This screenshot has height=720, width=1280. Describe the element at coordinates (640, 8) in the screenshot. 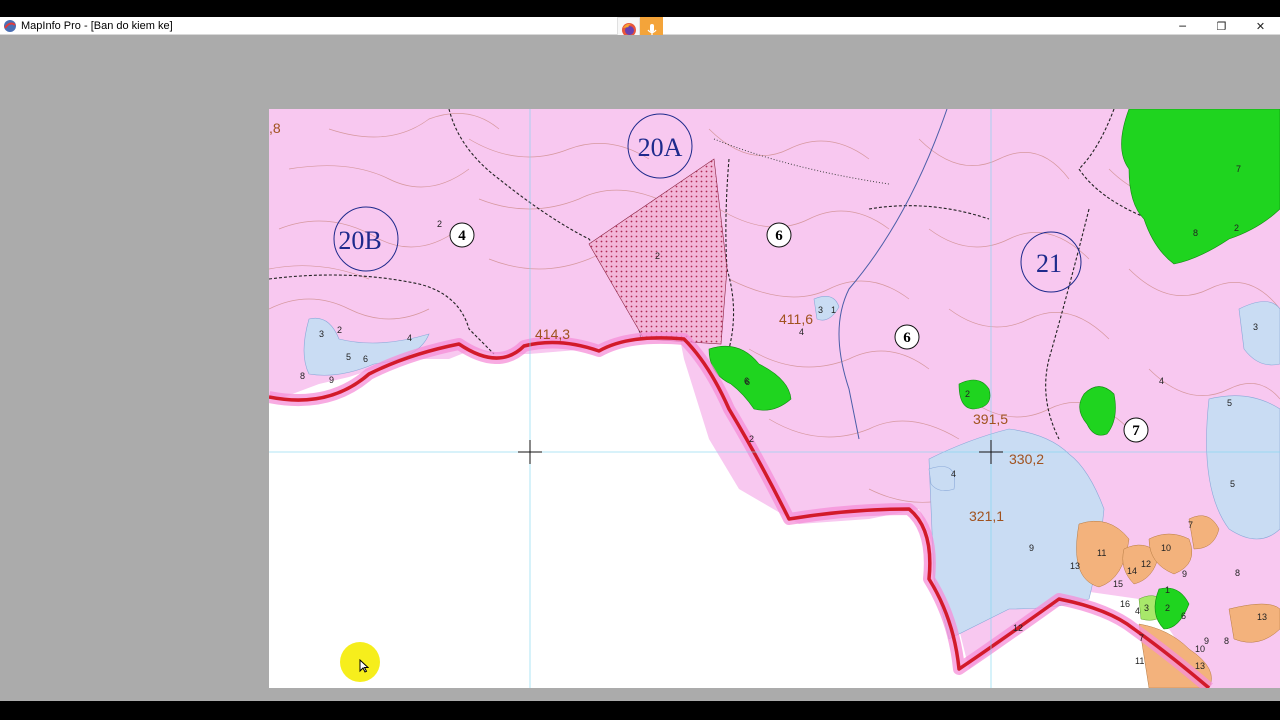

I see `screen-top-bar` at that location.